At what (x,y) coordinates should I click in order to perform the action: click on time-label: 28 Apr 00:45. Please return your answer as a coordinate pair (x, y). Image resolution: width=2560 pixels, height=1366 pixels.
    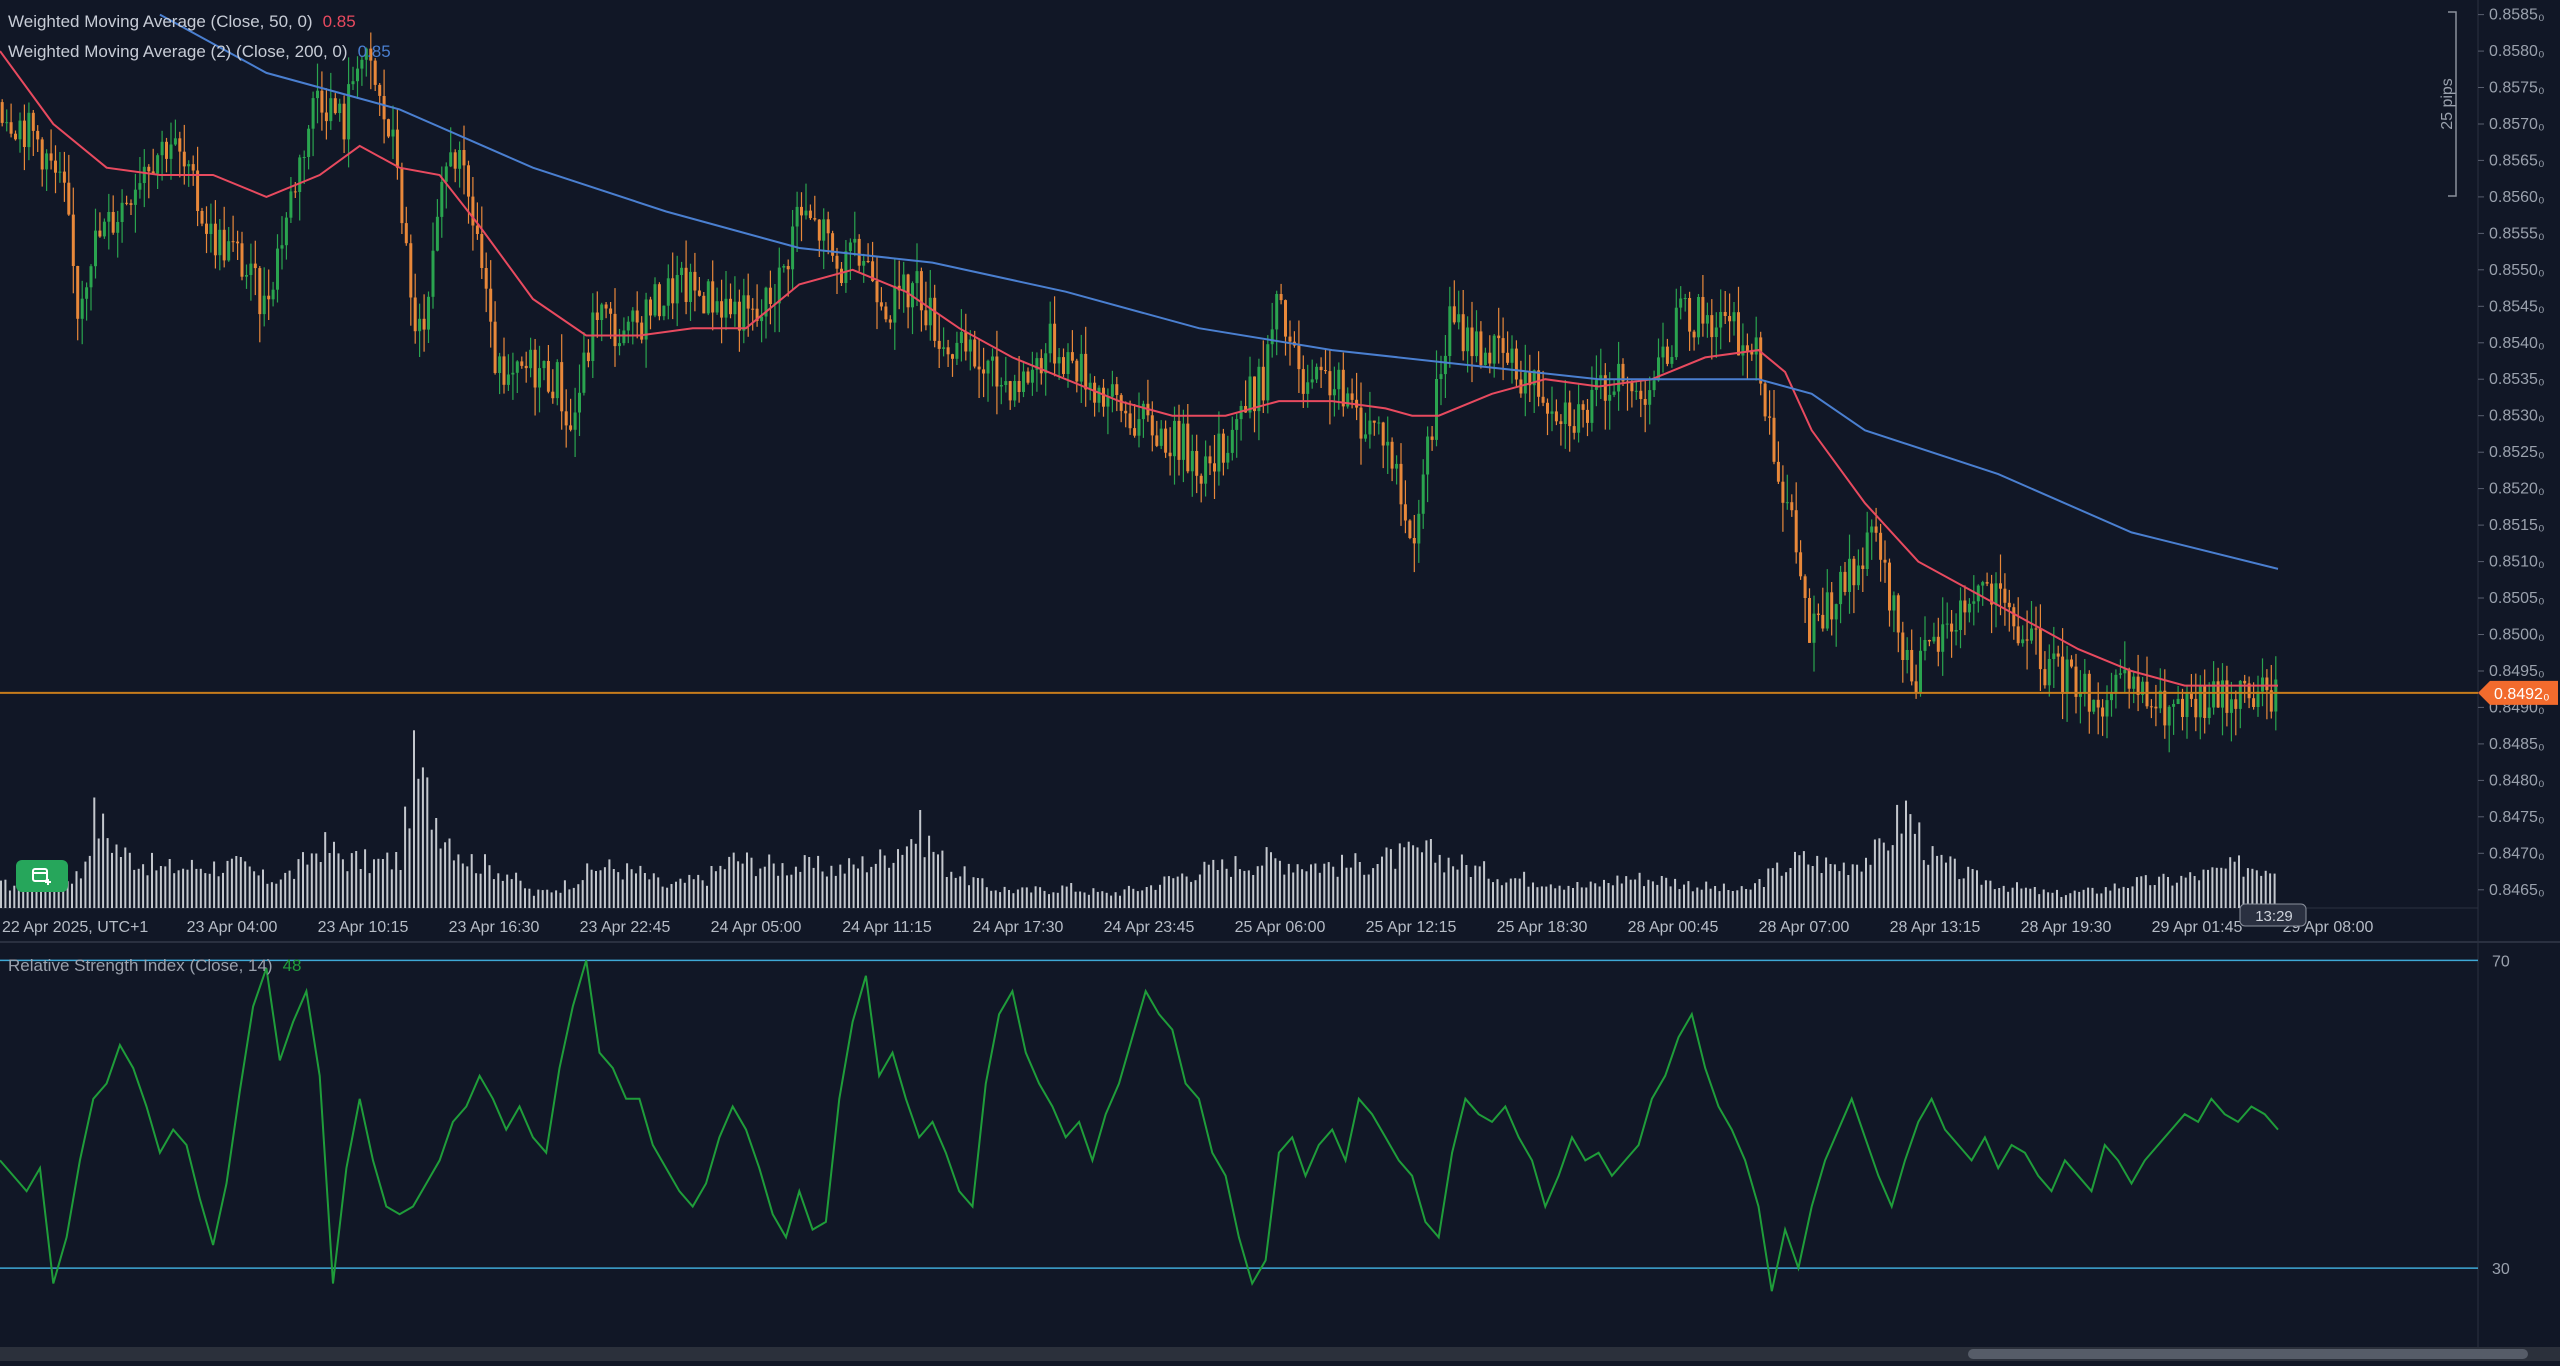
    Looking at the image, I should click on (1673, 927).